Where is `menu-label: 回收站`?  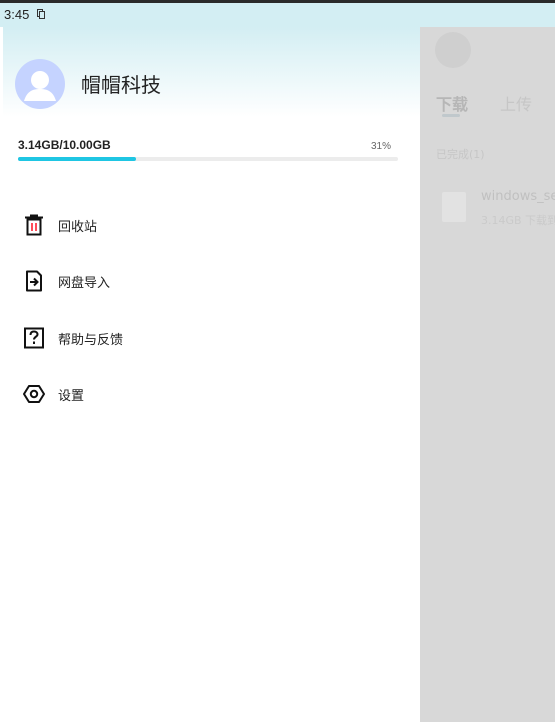
menu-label: 回收站 is located at coordinates (78, 227).